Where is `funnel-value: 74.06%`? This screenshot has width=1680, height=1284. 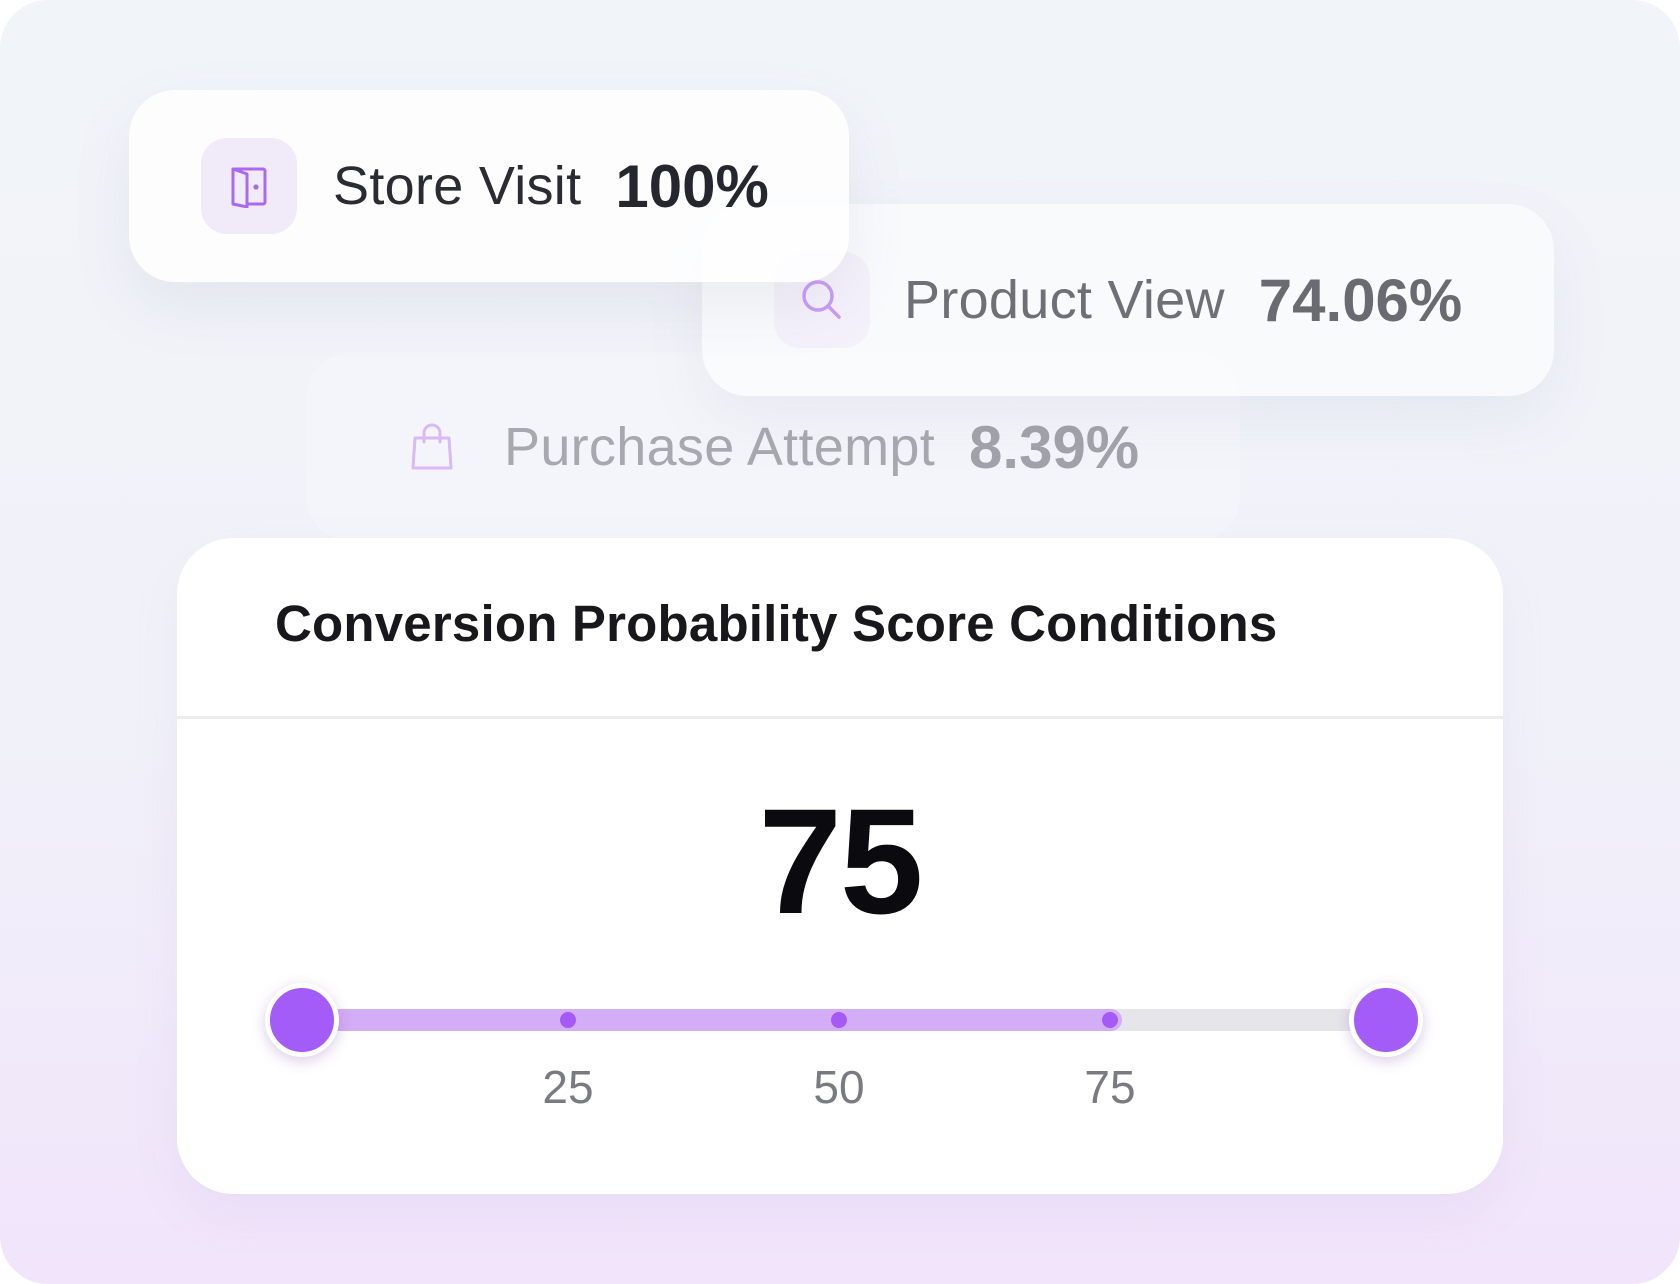 funnel-value: 74.06% is located at coordinates (1360, 300).